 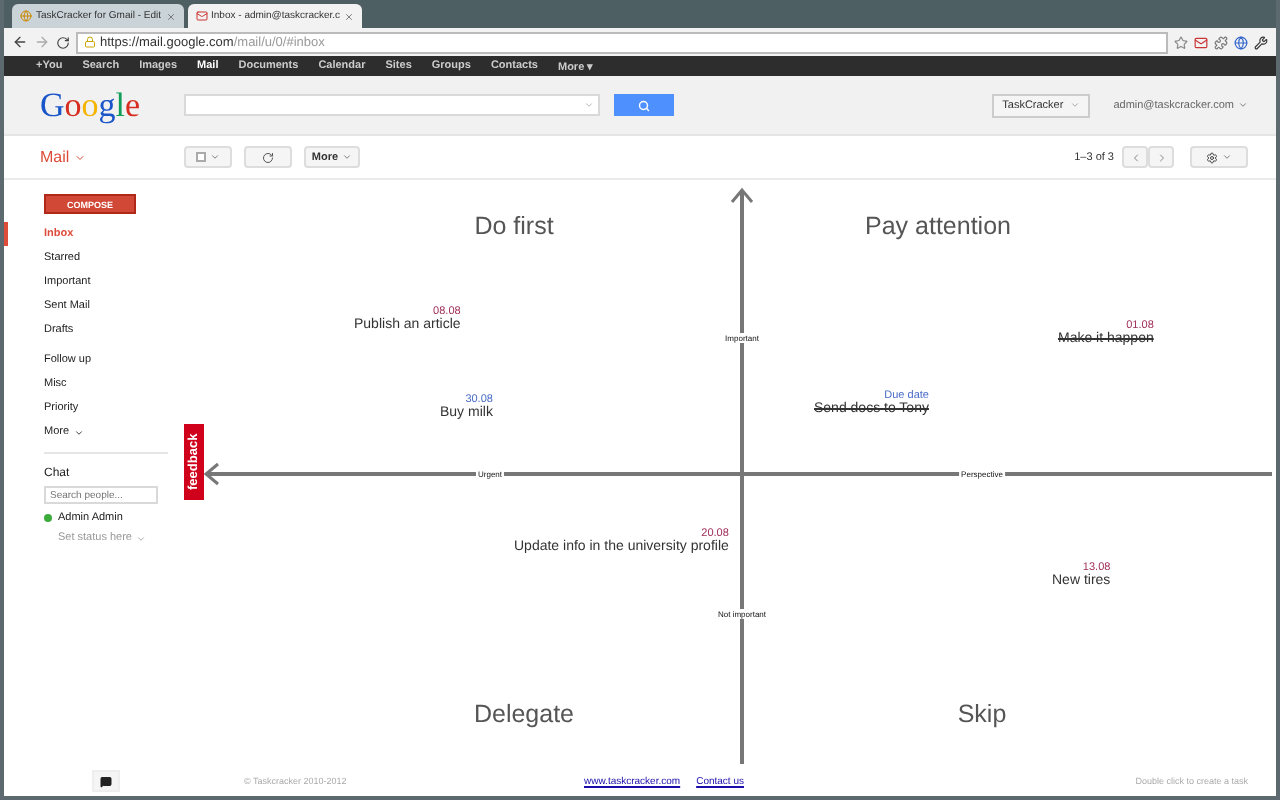 I want to click on speech-bubble-icon, so click(x=106, y=781).